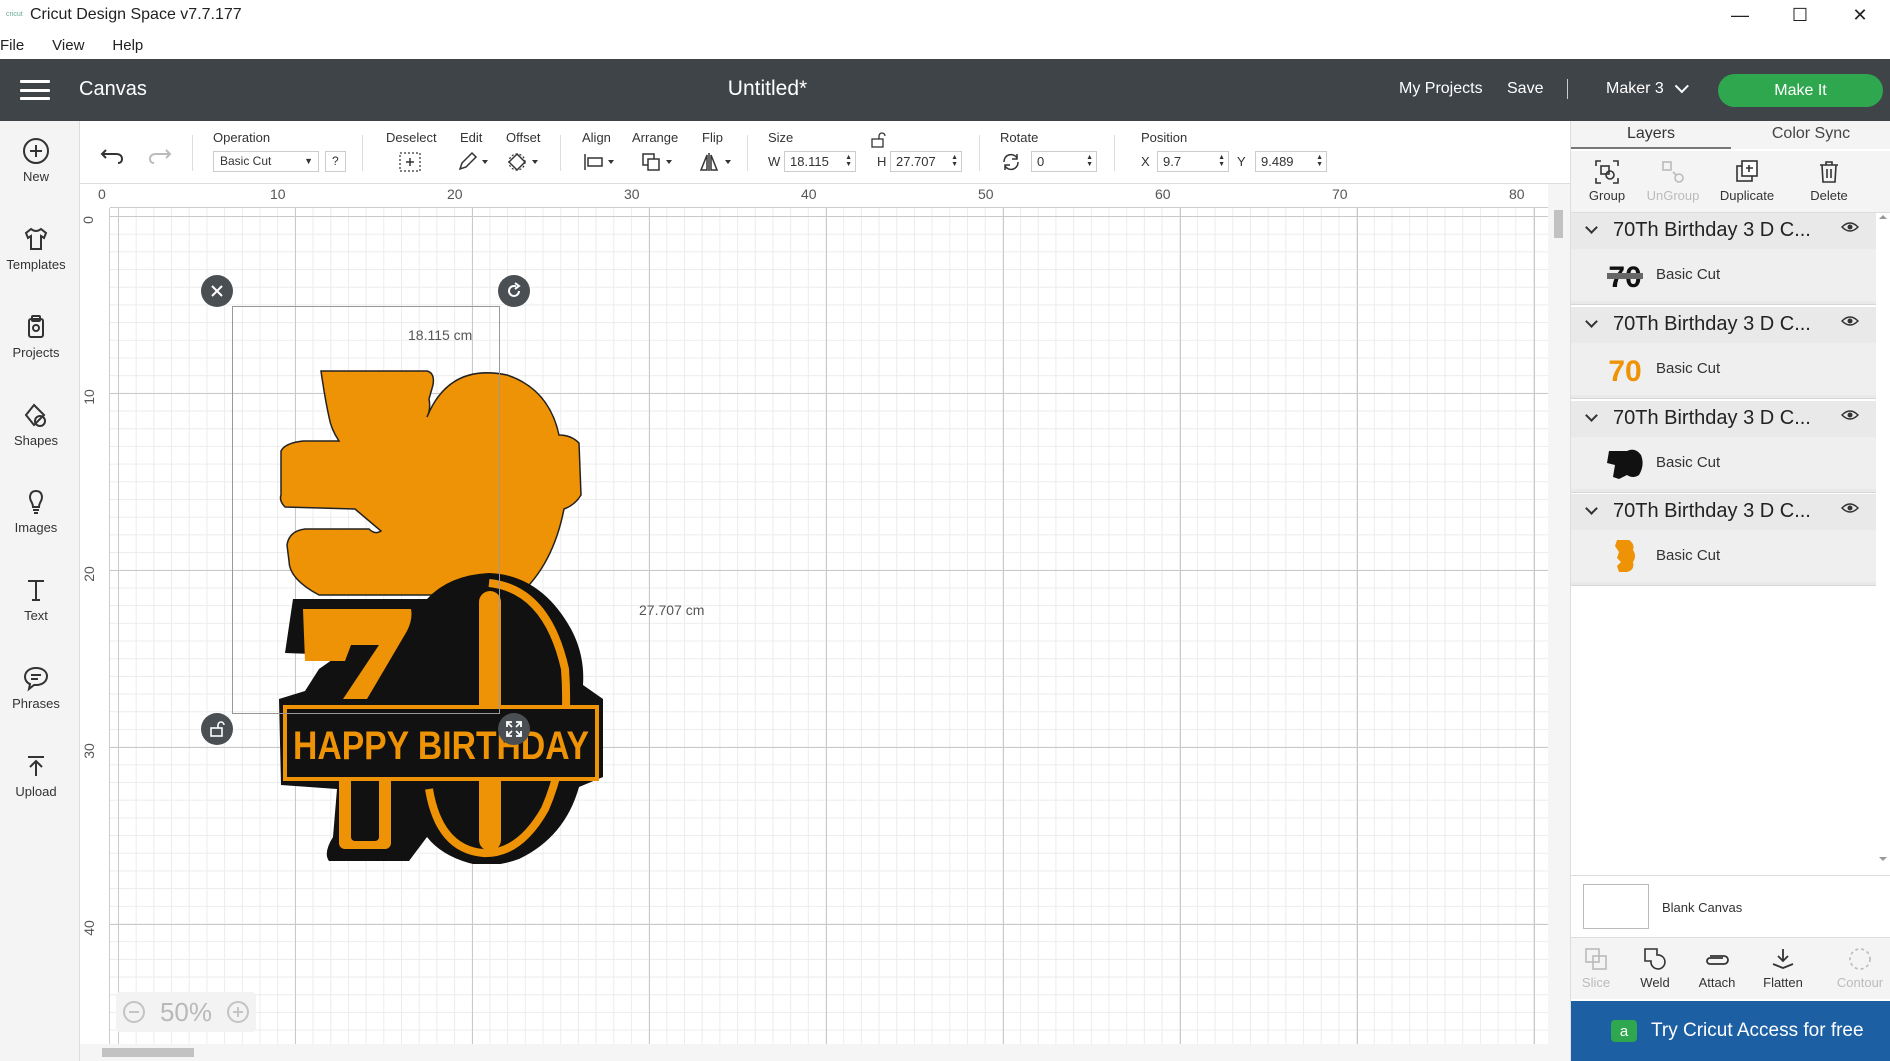 The width and height of the screenshot is (1890, 1061). I want to click on offset-icon, so click(523, 162).